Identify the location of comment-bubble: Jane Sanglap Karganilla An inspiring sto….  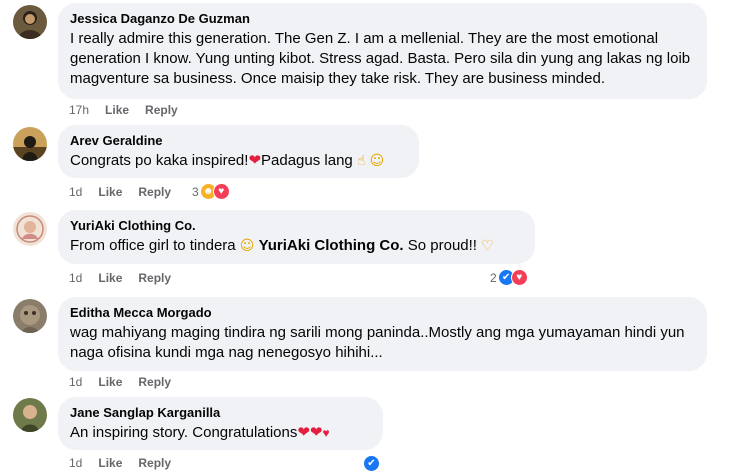
(220, 423).